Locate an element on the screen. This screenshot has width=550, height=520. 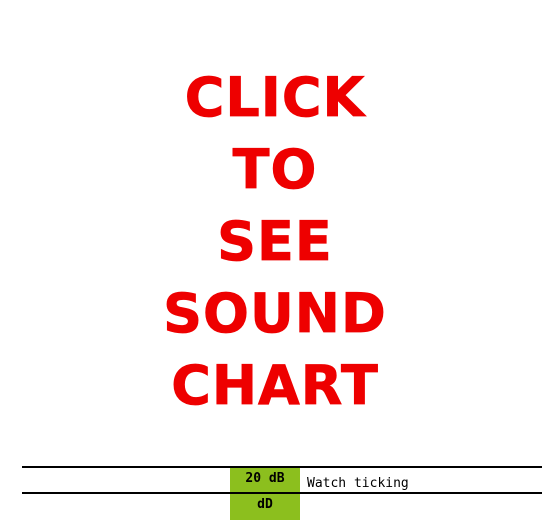
db-levels-label: dD levels is located at coordinates (265, 507).